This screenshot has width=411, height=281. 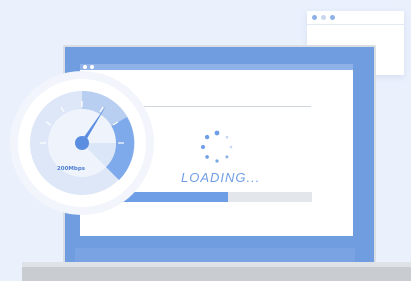 What do you see at coordinates (216, 264) in the screenshot?
I see `laptop-base-edge` at bounding box center [216, 264].